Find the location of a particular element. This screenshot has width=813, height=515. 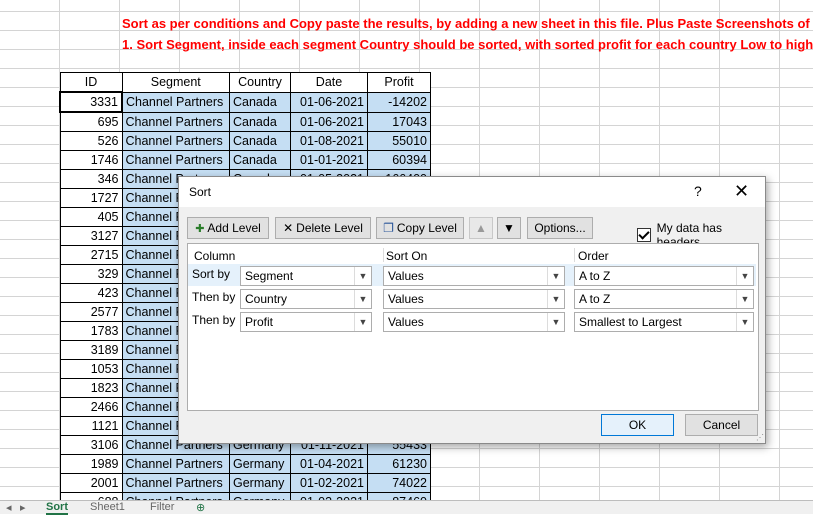

cell-date: 01-08-2021 is located at coordinates (329, 141).